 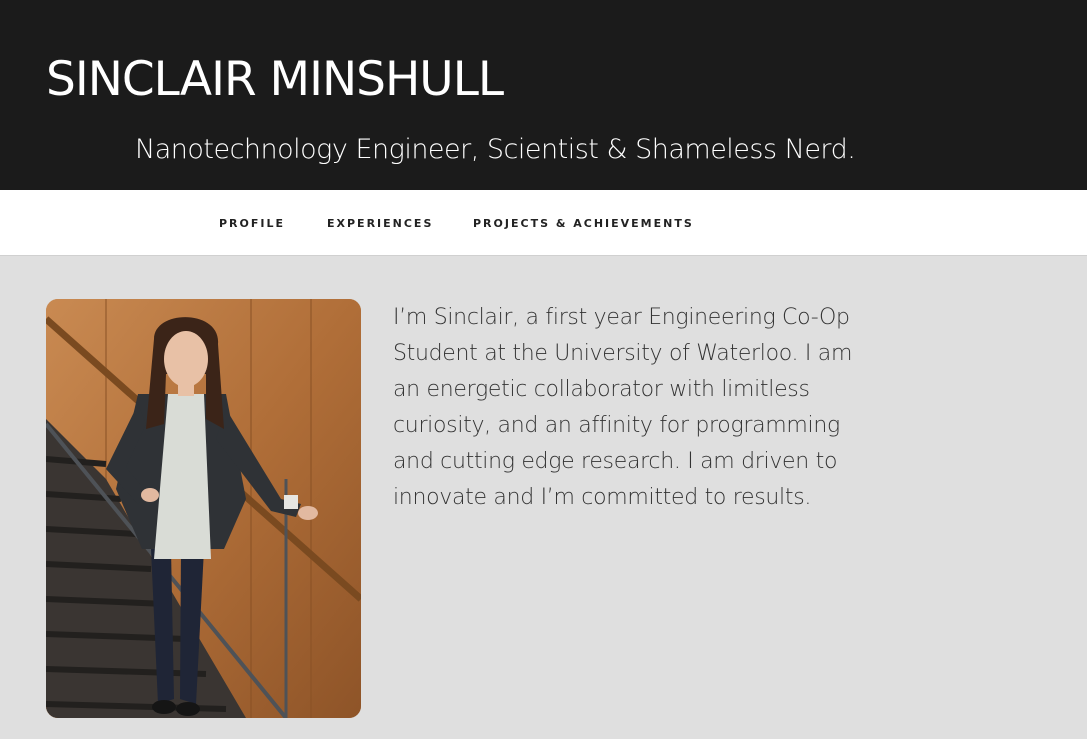 What do you see at coordinates (583, 223) in the screenshot?
I see `nav-item-projects-achievements: PROJECTS & ACHIEVEMENTS` at bounding box center [583, 223].